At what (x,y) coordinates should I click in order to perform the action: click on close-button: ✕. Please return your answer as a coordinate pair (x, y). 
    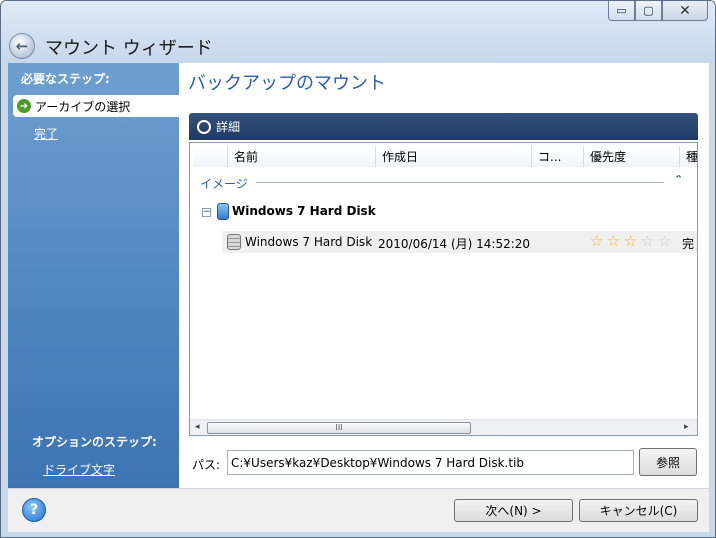
    Looking at the image, I should click on (685, 11).